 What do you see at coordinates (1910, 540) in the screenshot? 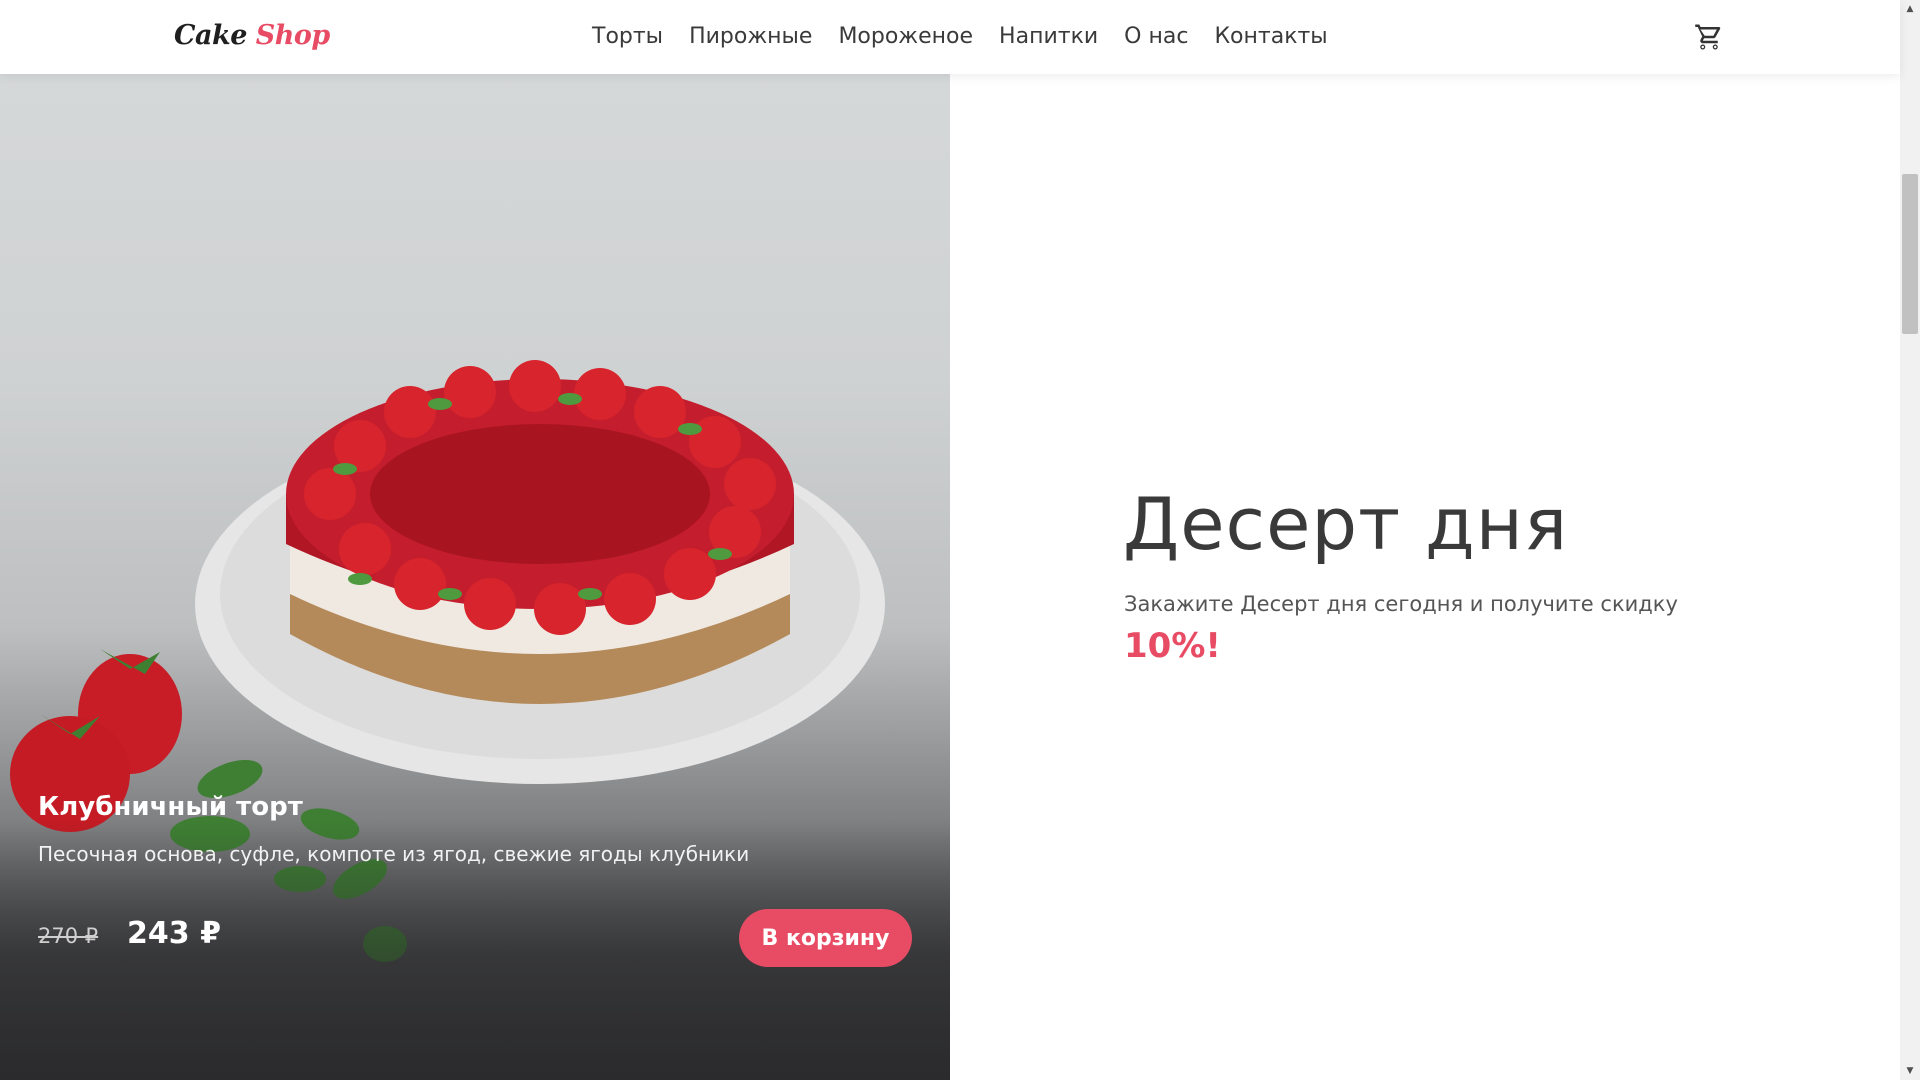
I see `page-scrollbar` at bounding box center [1910, 540].